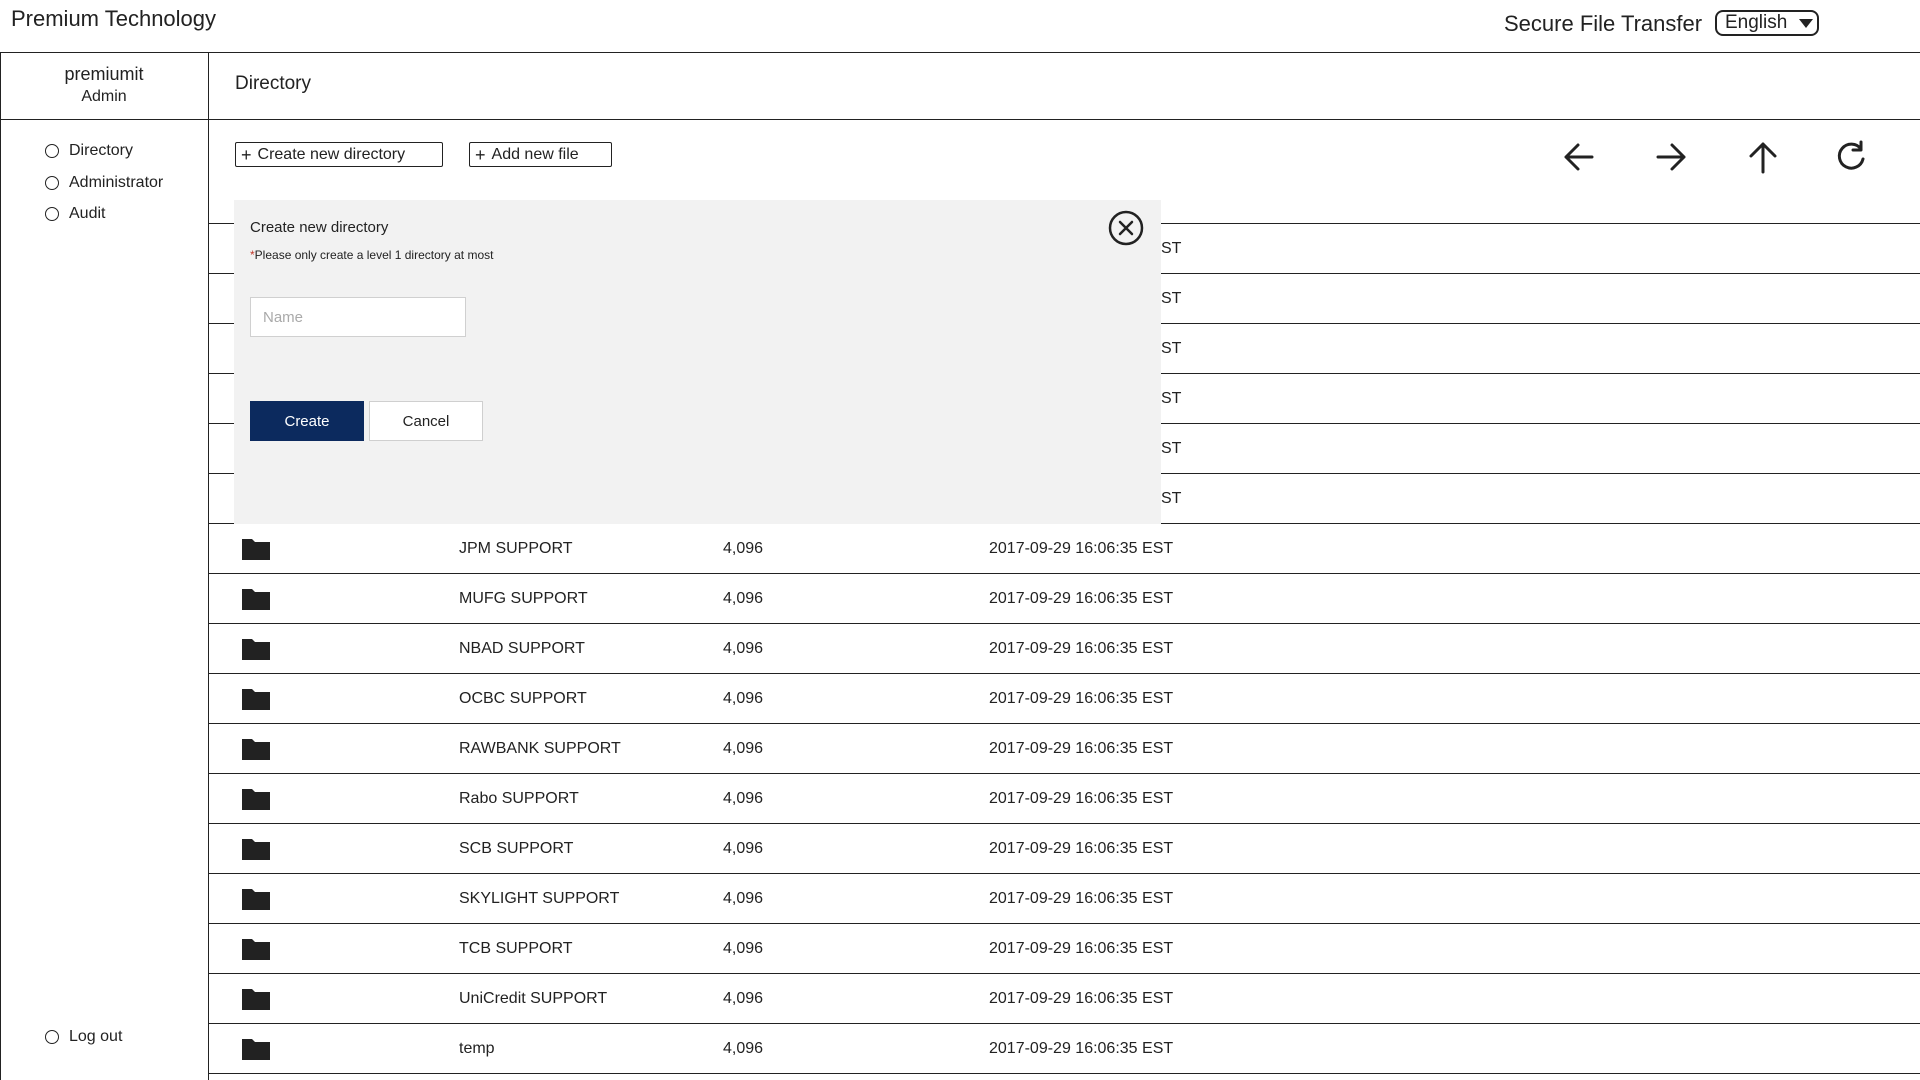 This screenshot has height=1080, width=1920. What do you see at coordinates (0, 566) in the screenshot?
I see `sidebar-left-border` at bounding box center [0, 566].